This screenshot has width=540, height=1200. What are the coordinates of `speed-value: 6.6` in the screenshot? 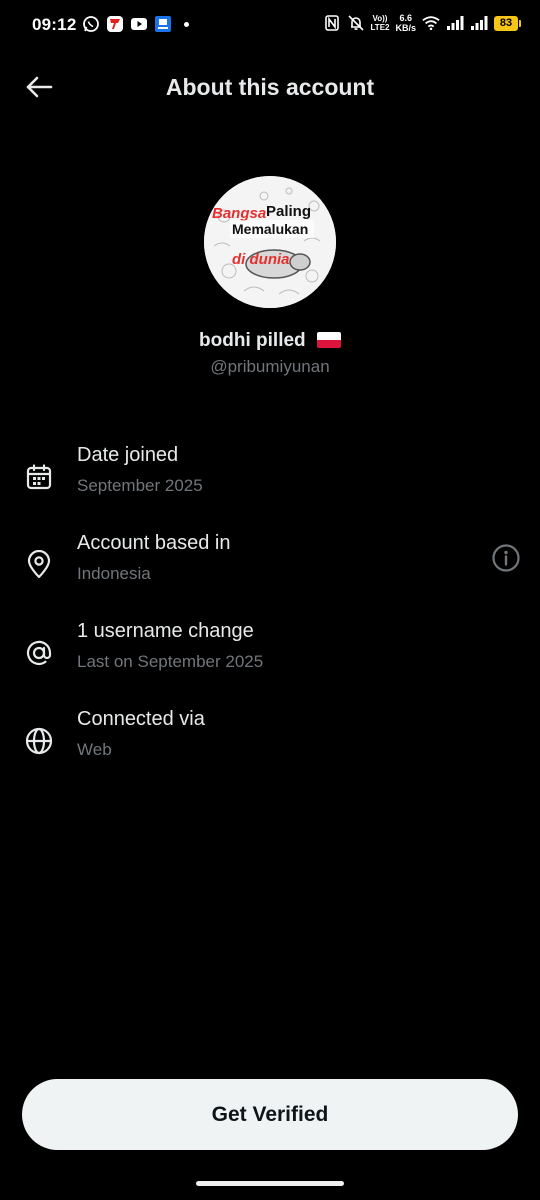 It's located at (405, 18).